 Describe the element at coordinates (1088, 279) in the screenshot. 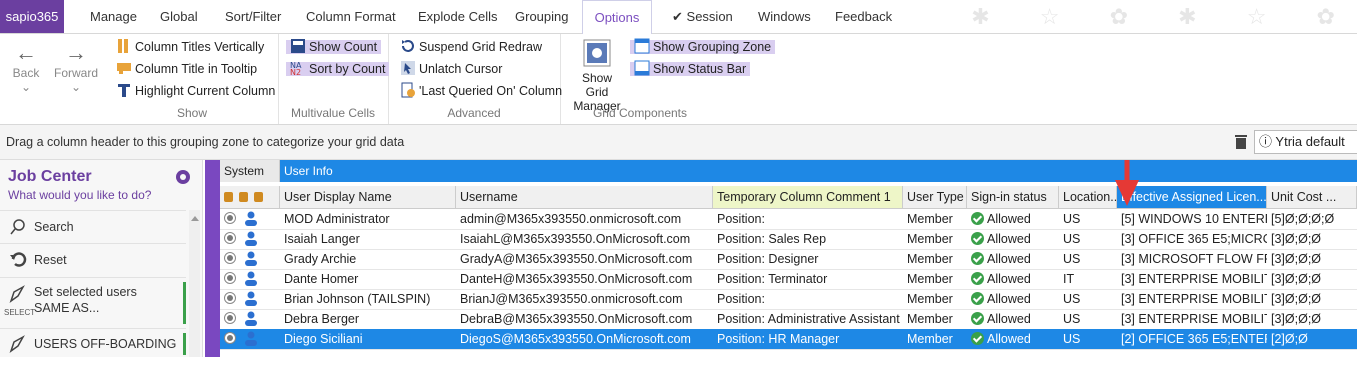

I see `cell-location: IT` at that location.